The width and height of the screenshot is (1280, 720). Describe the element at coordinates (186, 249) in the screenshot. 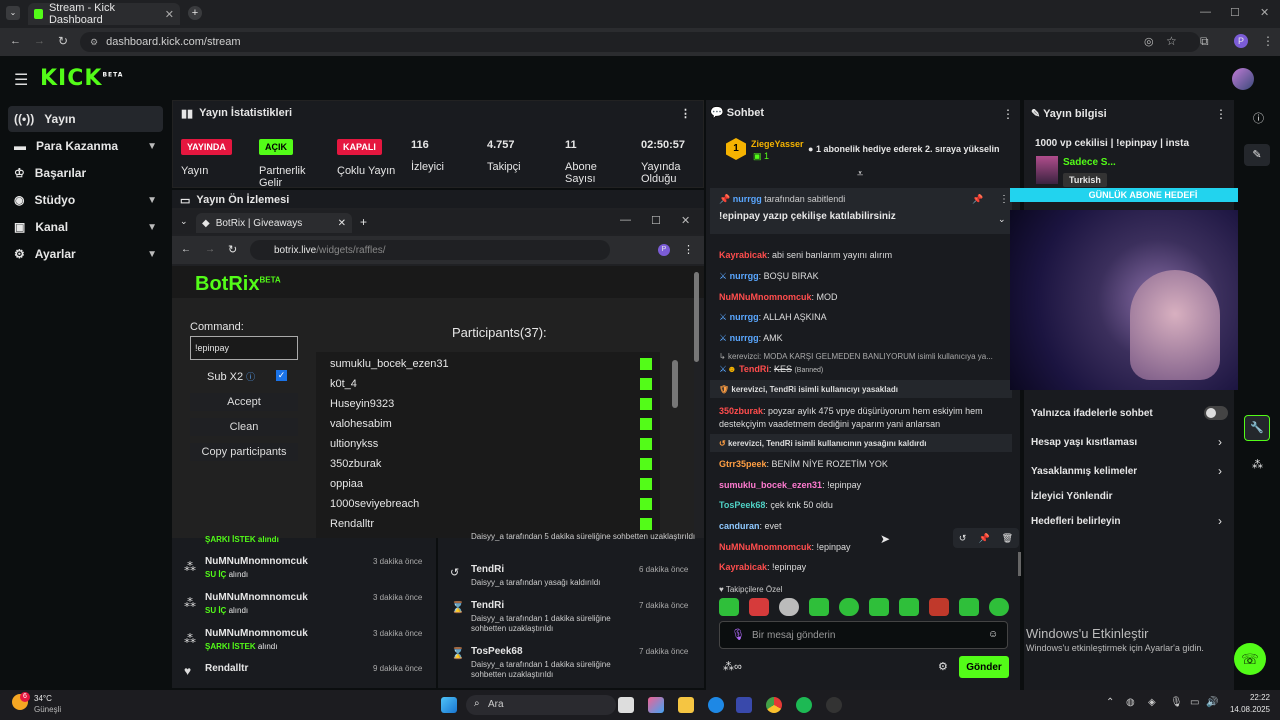

I see `botrix-back-icon: ←` at that location.